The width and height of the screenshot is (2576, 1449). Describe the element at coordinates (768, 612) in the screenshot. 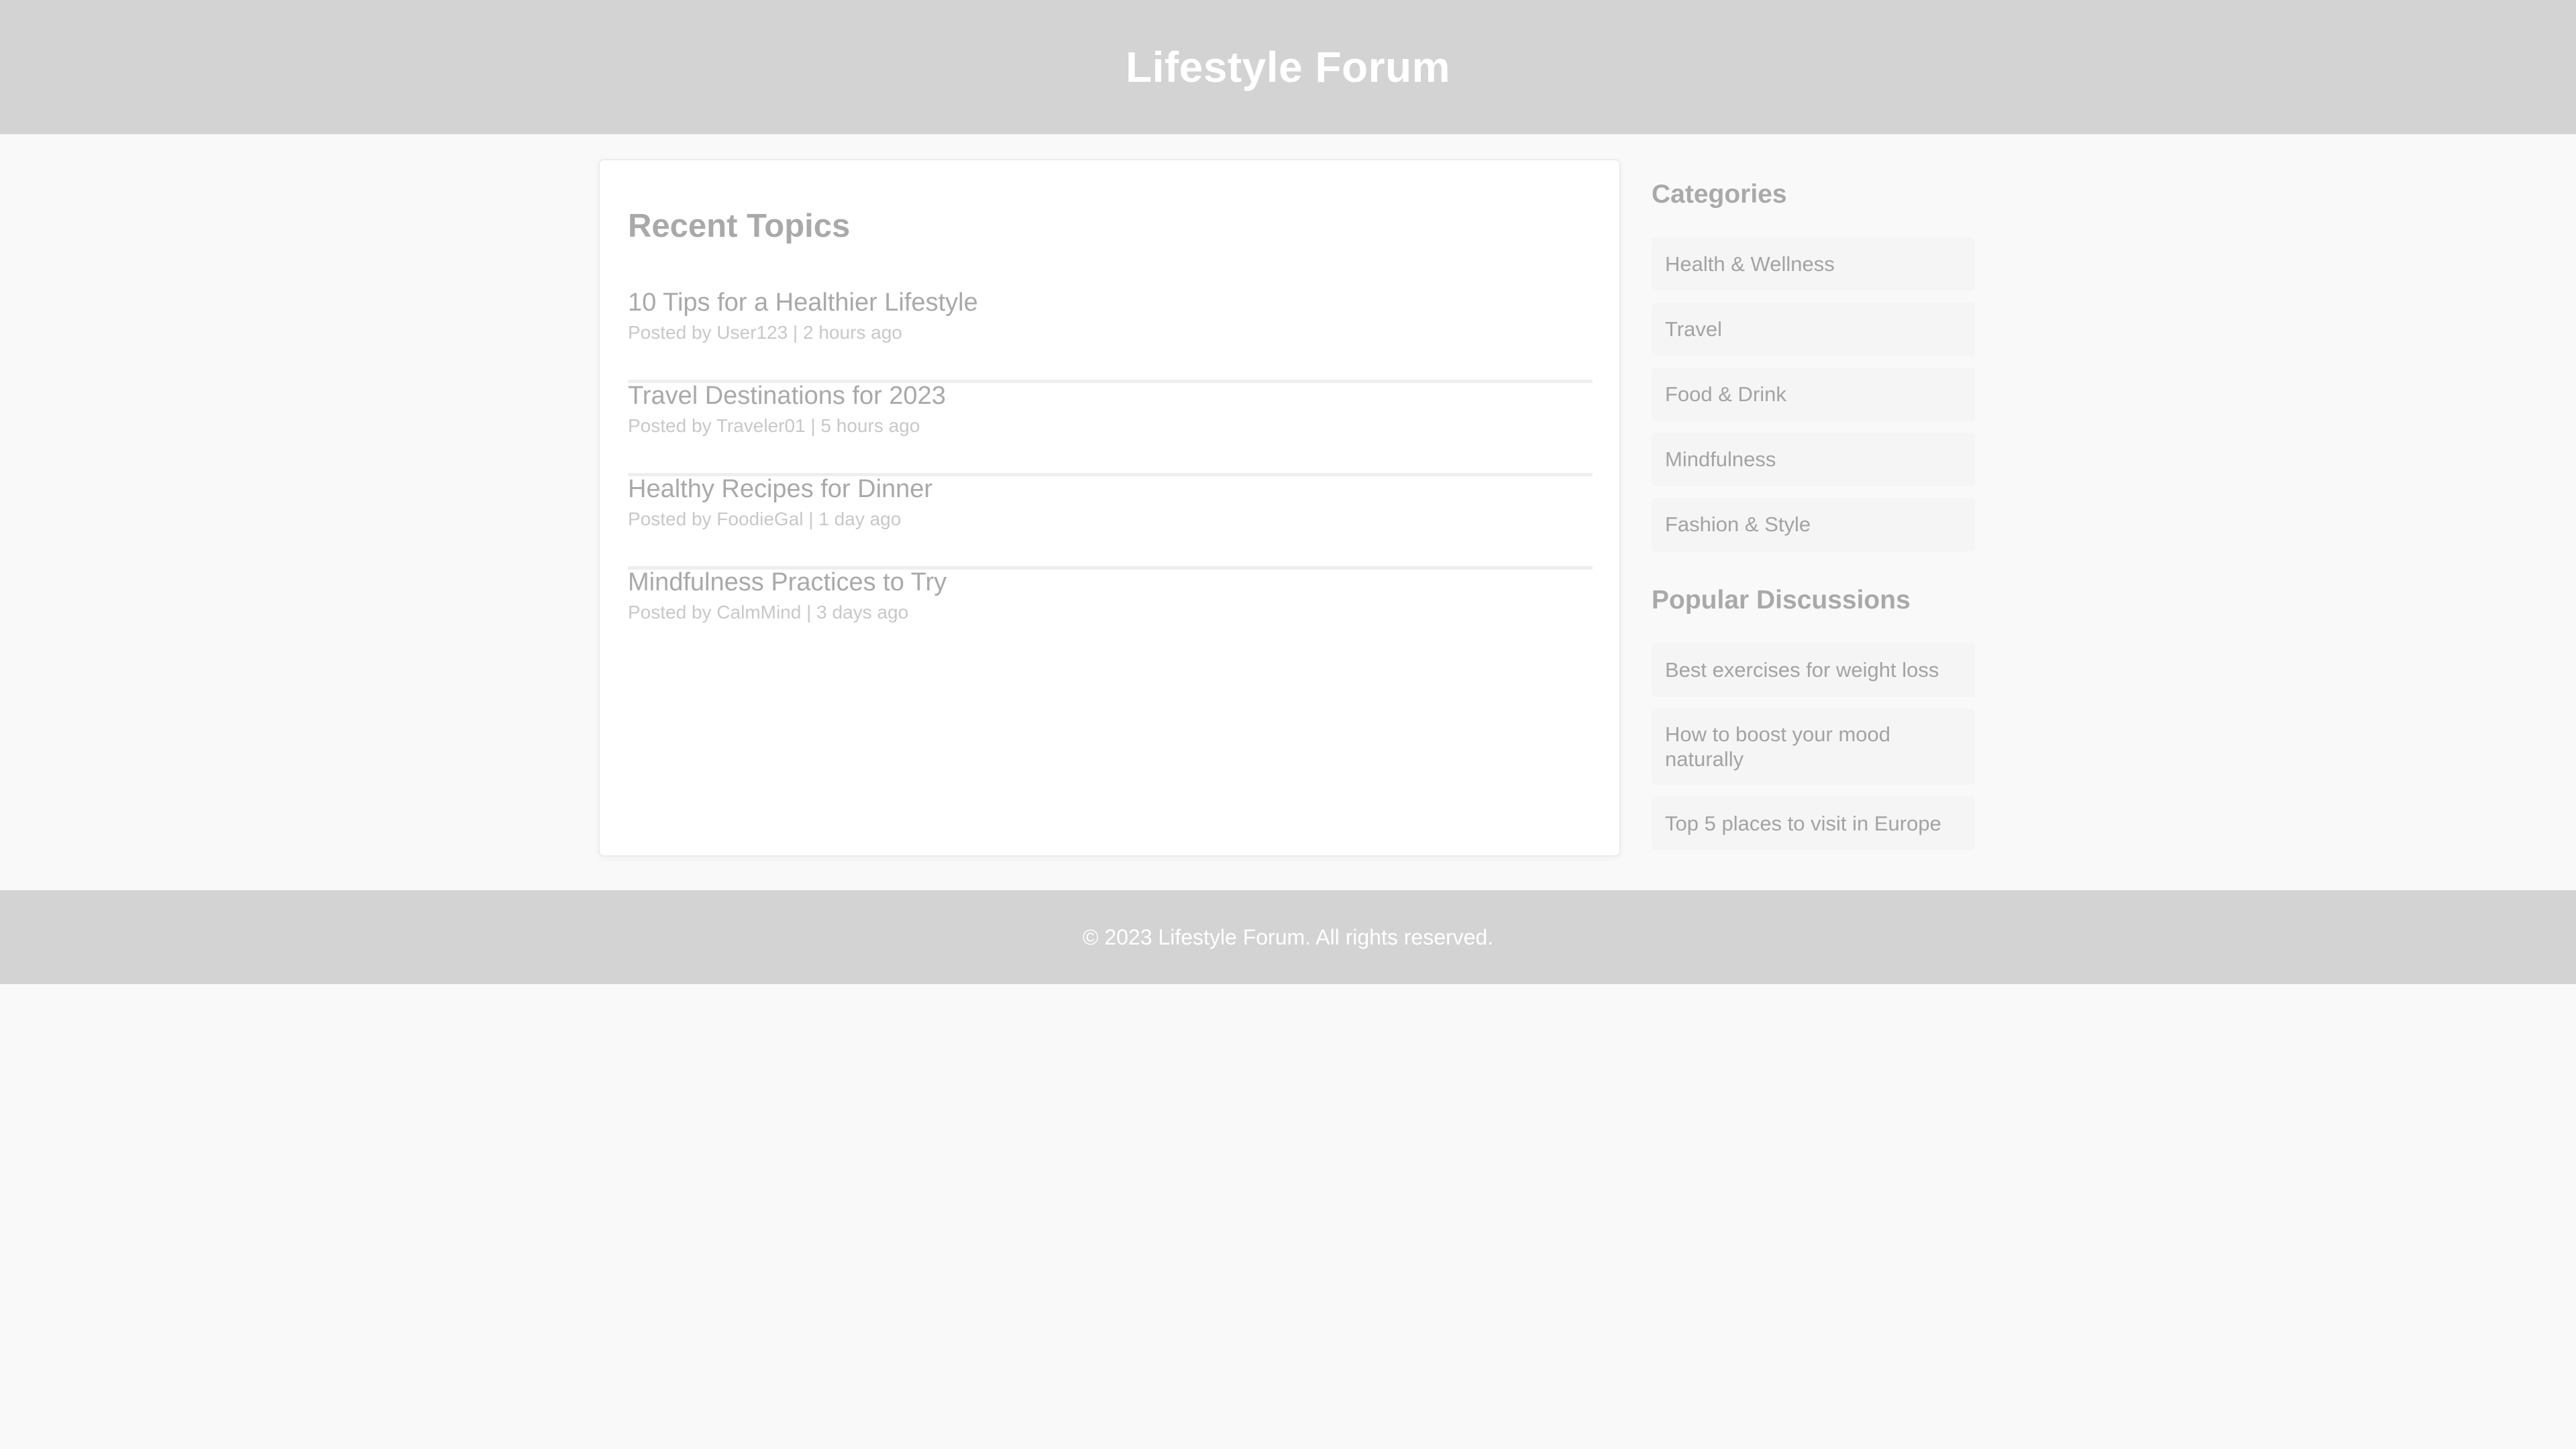

I see `topic-meta: Posted by CalmMind | 3 days ago` at that location.